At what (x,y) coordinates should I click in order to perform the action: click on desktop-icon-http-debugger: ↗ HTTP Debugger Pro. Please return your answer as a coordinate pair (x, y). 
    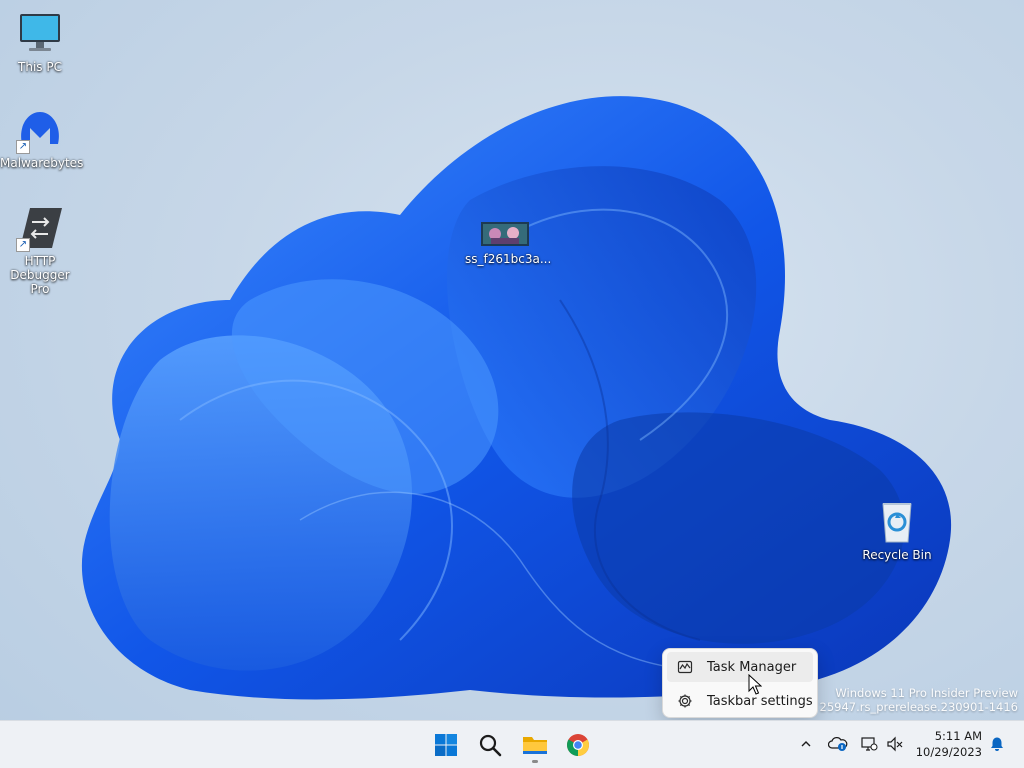
    Looking at the image, I should click on (40, 250).